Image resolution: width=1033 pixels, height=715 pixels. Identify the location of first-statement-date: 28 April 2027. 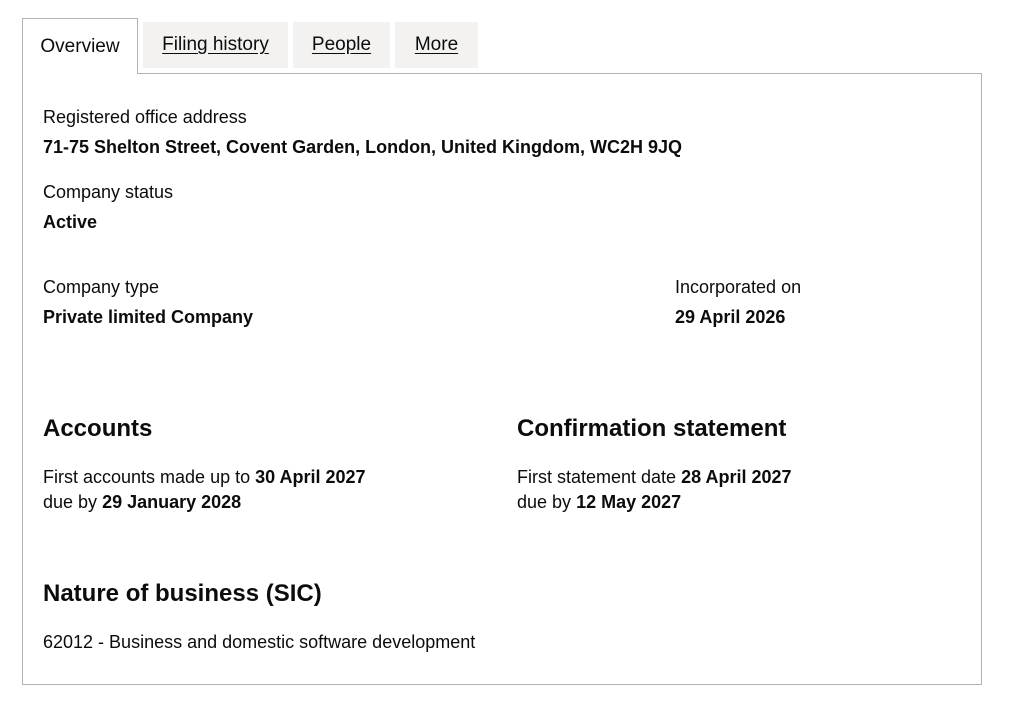
(736, 477).